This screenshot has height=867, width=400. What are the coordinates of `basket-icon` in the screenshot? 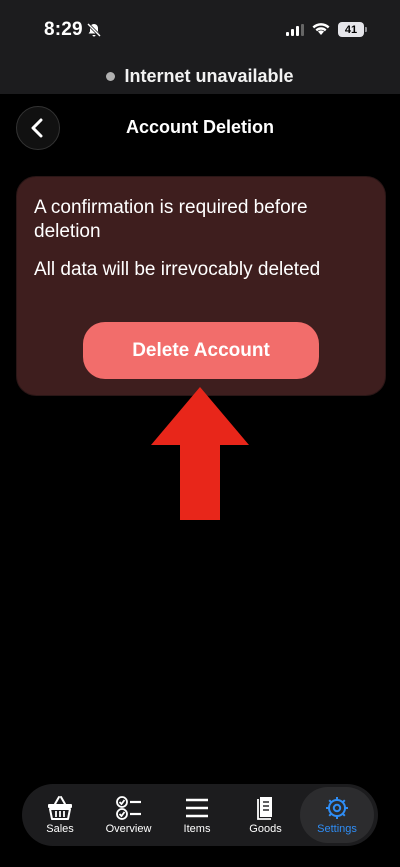 It's located at (60, 808).